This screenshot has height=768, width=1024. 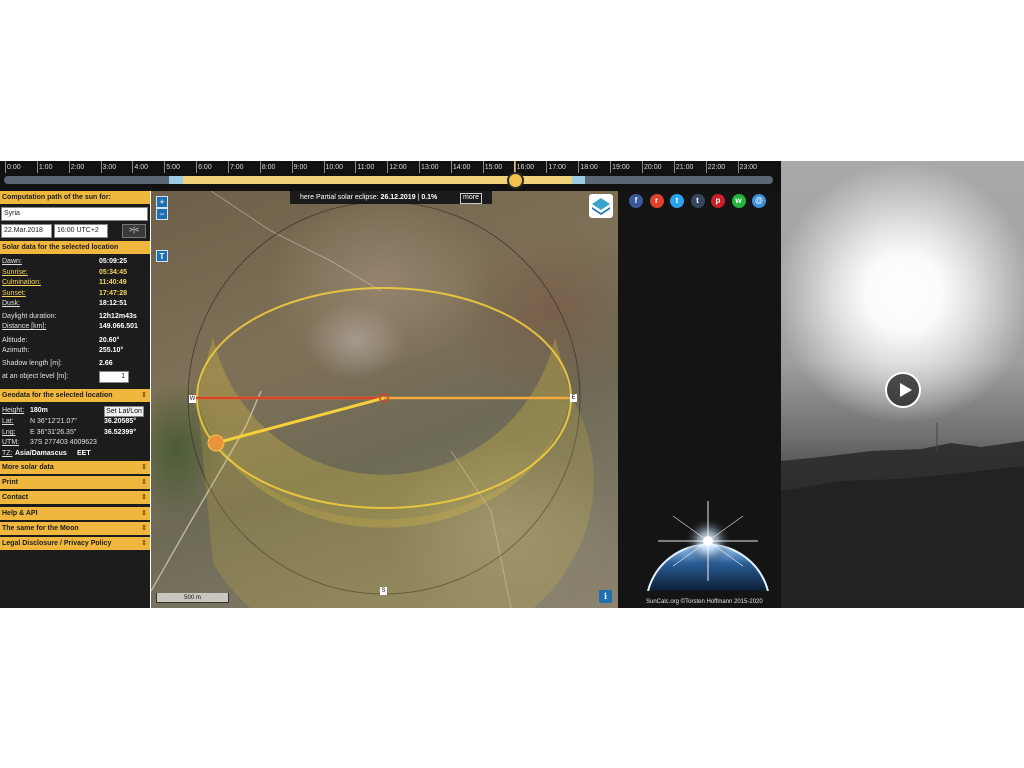 I want to click on daylight-track, so click(x=388, y=180).